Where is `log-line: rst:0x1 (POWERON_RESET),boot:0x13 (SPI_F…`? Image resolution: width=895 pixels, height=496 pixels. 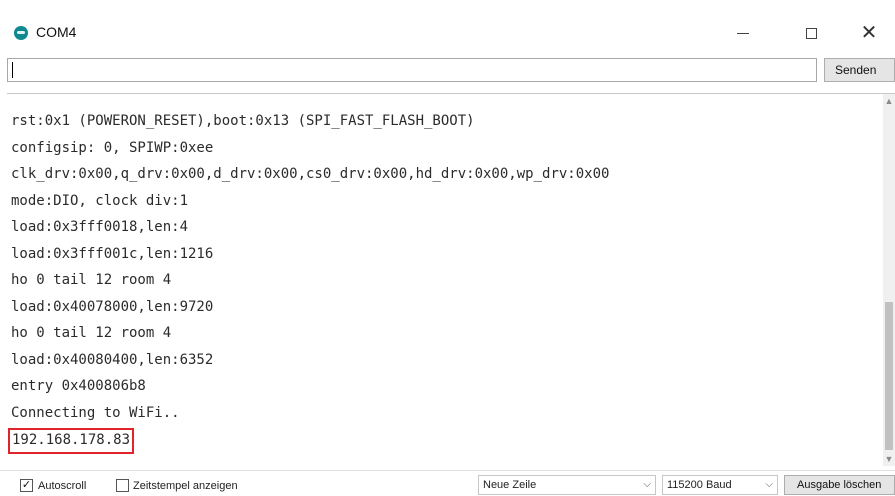
log-line: rst:0x1 (POWERON_RESET),boot:0x13 (SPI_F… is located at coordinates (243, 121).